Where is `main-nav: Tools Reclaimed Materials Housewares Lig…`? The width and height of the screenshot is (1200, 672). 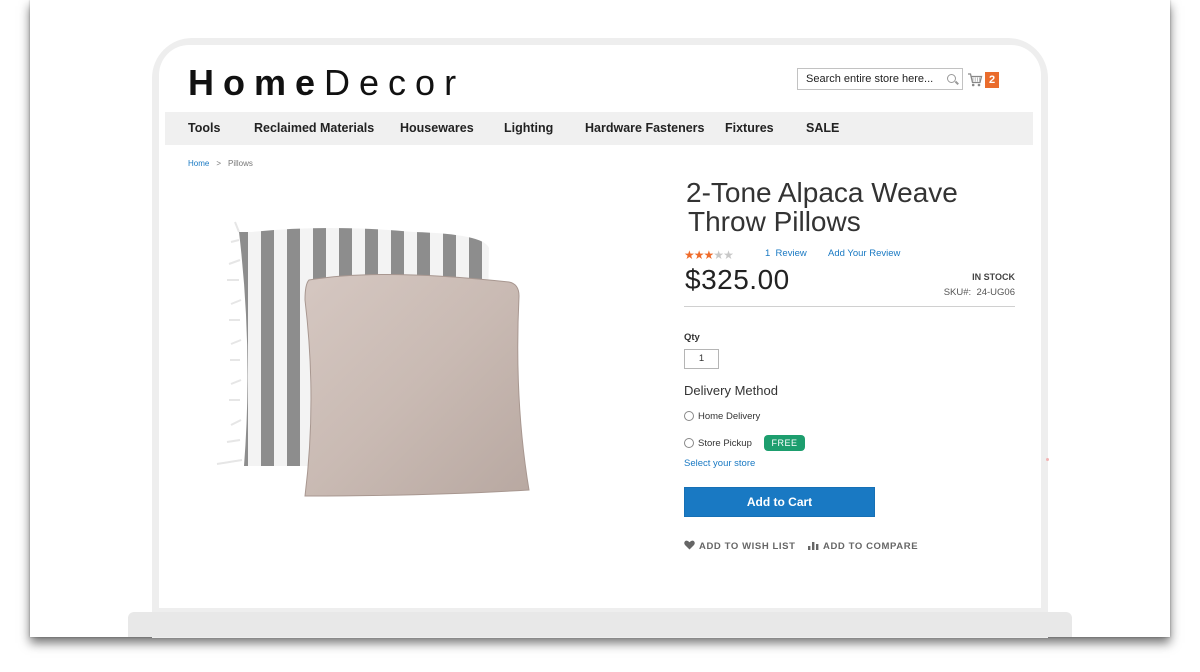 main-nav: Tools Reclaimed Materials Housewares Lig… is located at coordinates (599, 128).